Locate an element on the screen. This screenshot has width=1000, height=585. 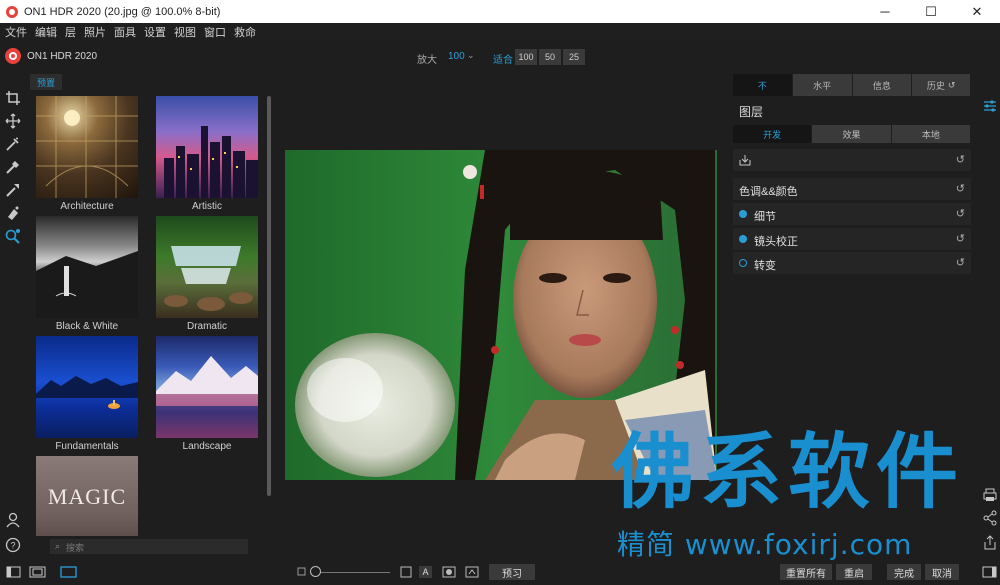
panel-details: 细节 ↺ is located at coordinates (852, 214).